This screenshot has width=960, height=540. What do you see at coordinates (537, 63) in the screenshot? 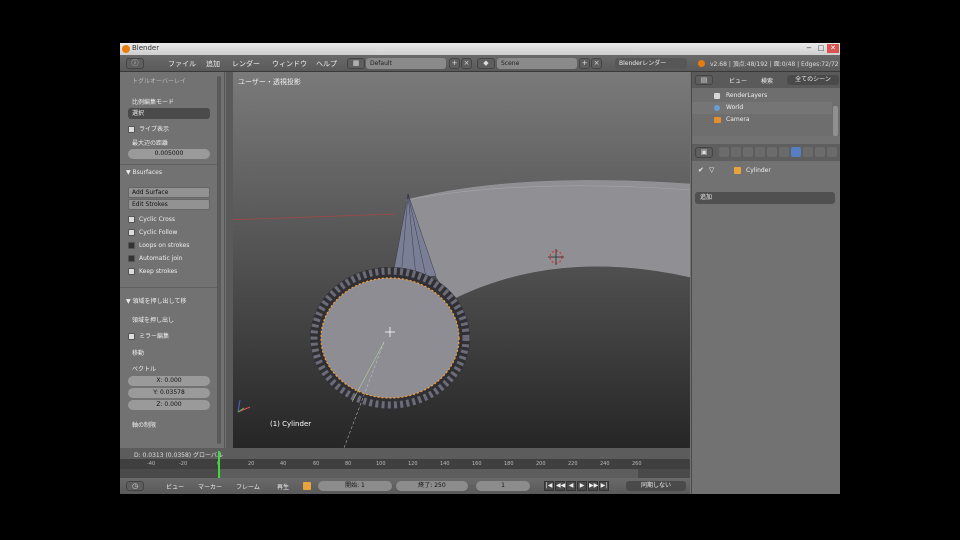
I see `scene-field: Scene` at bounding box center [537, 63].